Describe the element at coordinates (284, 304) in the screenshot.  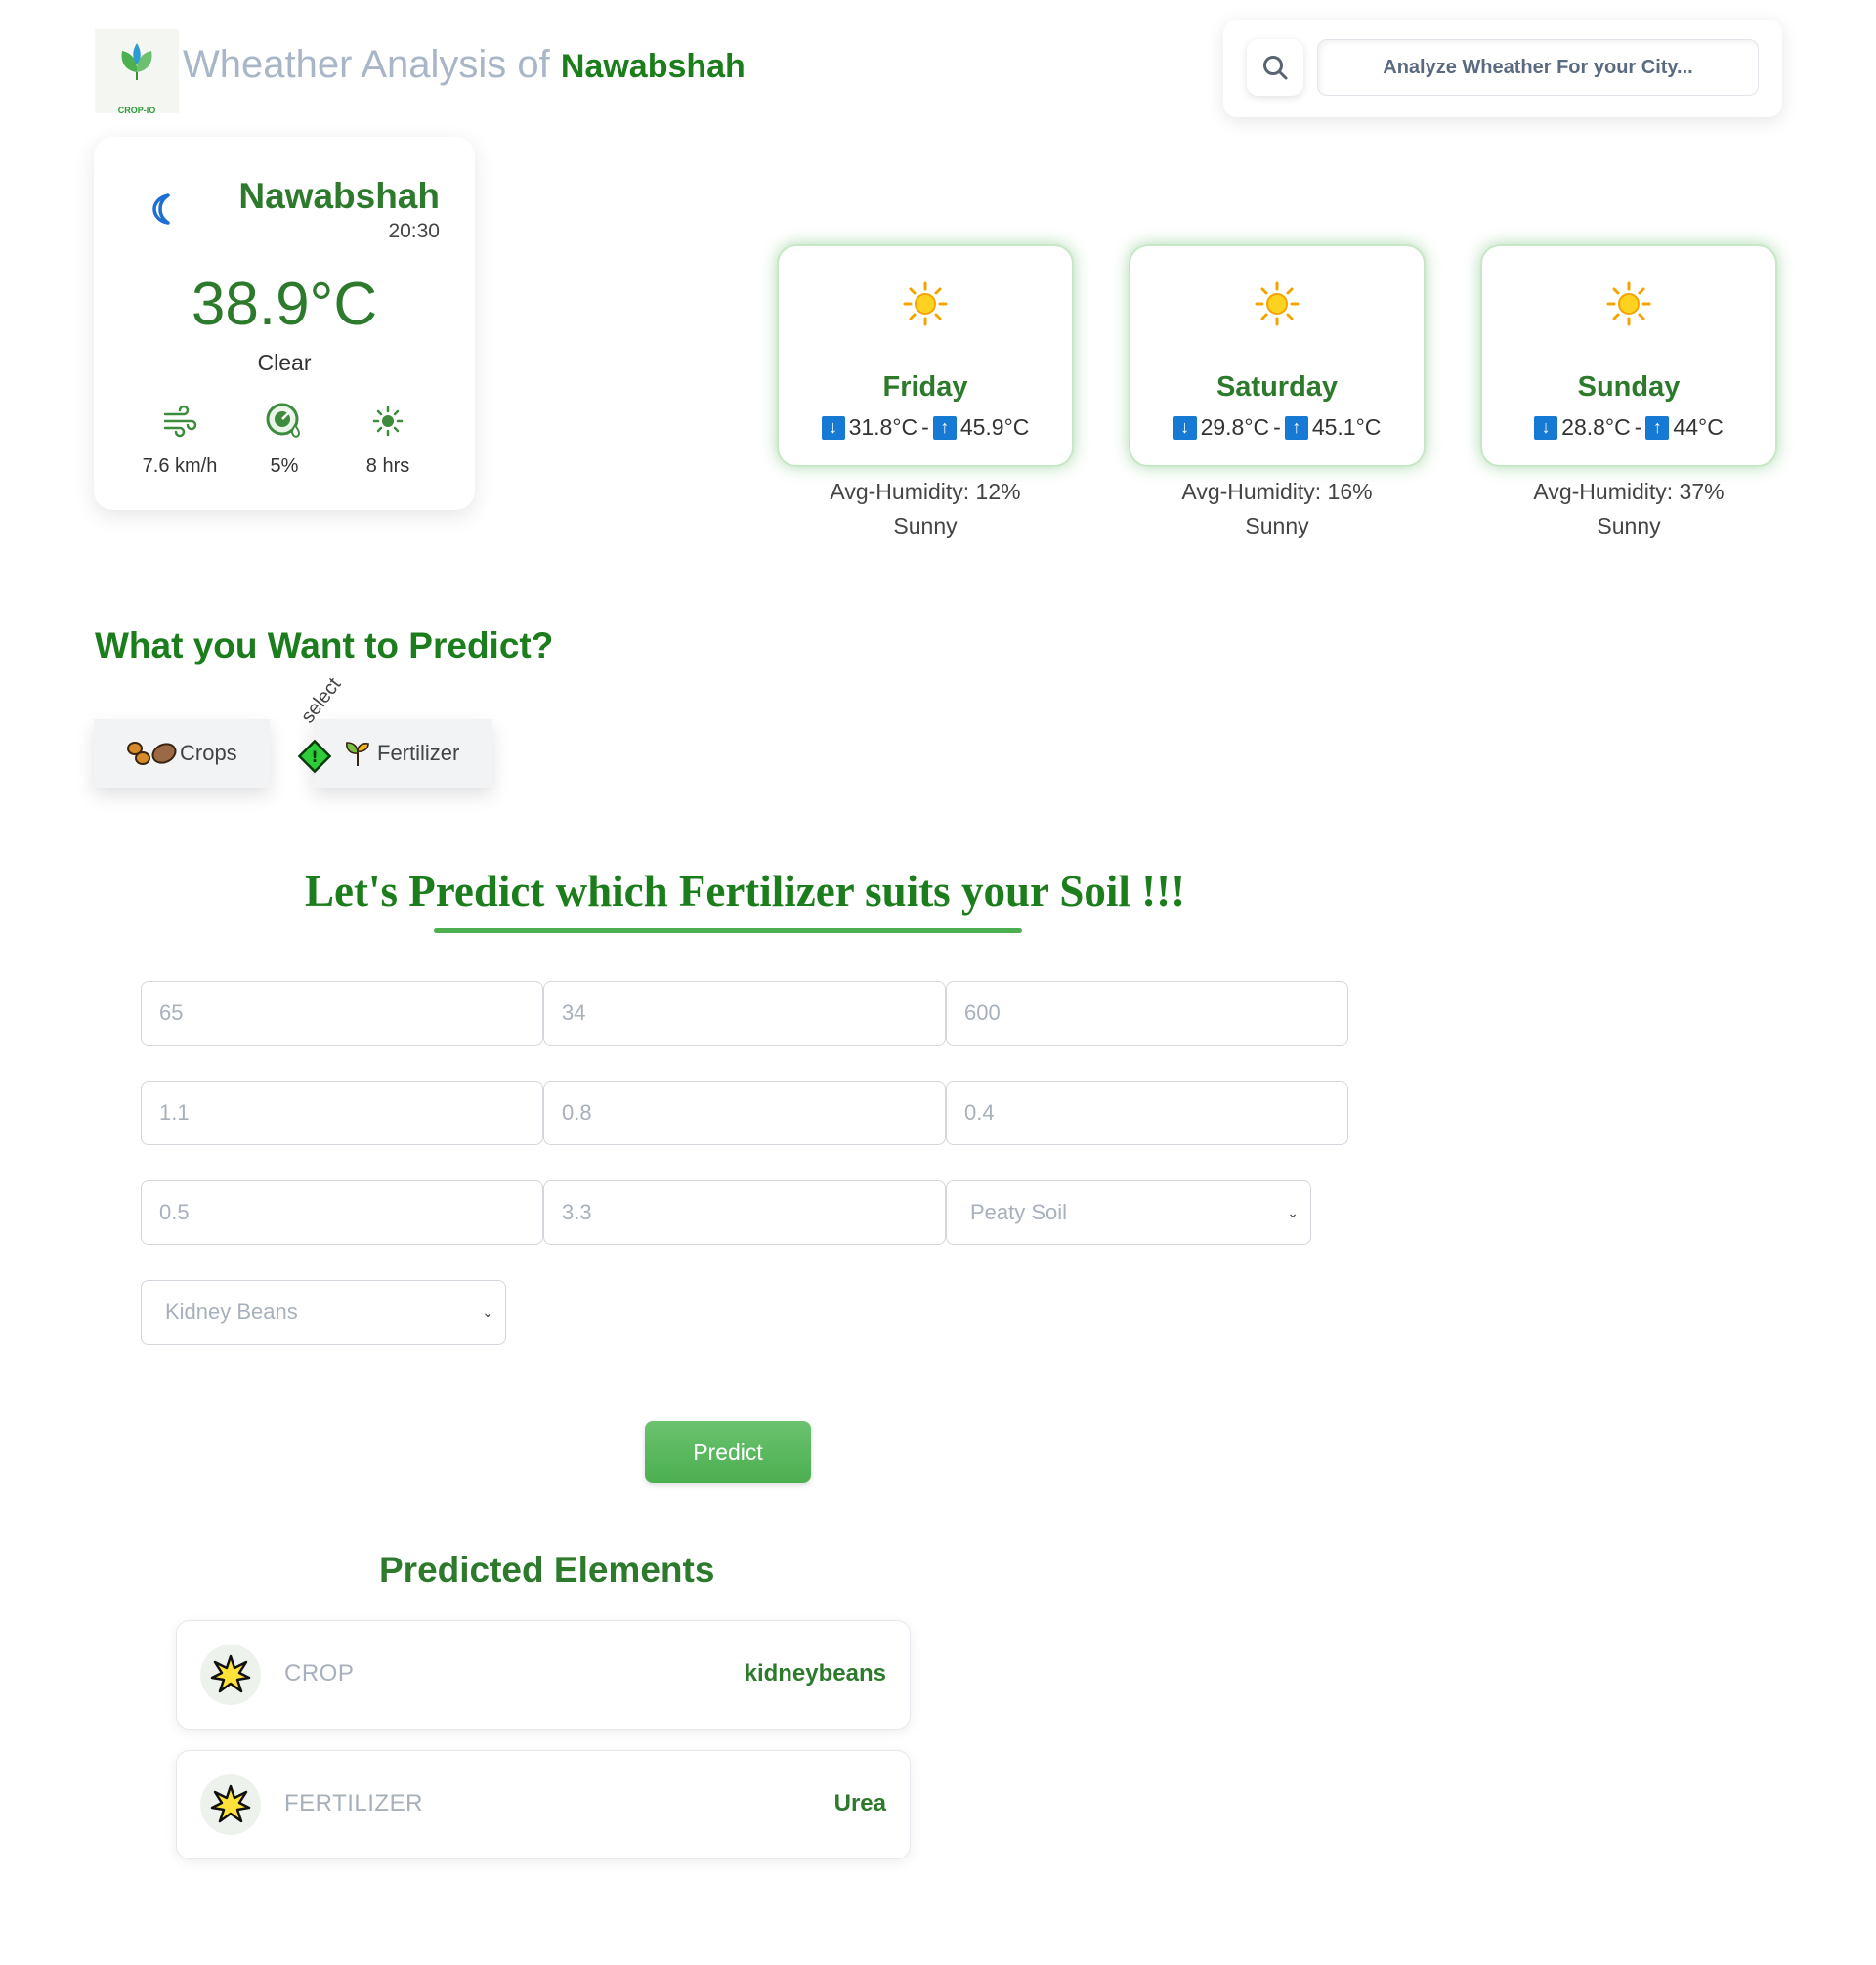
I see `current-temperature: 38.9°C` at that location.